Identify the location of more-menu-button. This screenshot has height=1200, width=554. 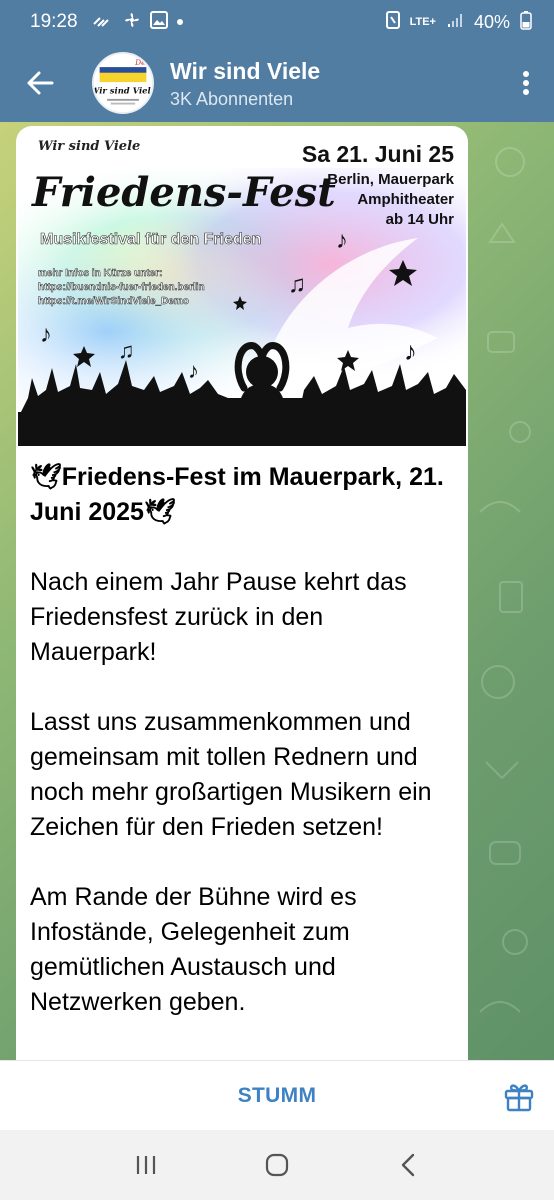
(526, 83).